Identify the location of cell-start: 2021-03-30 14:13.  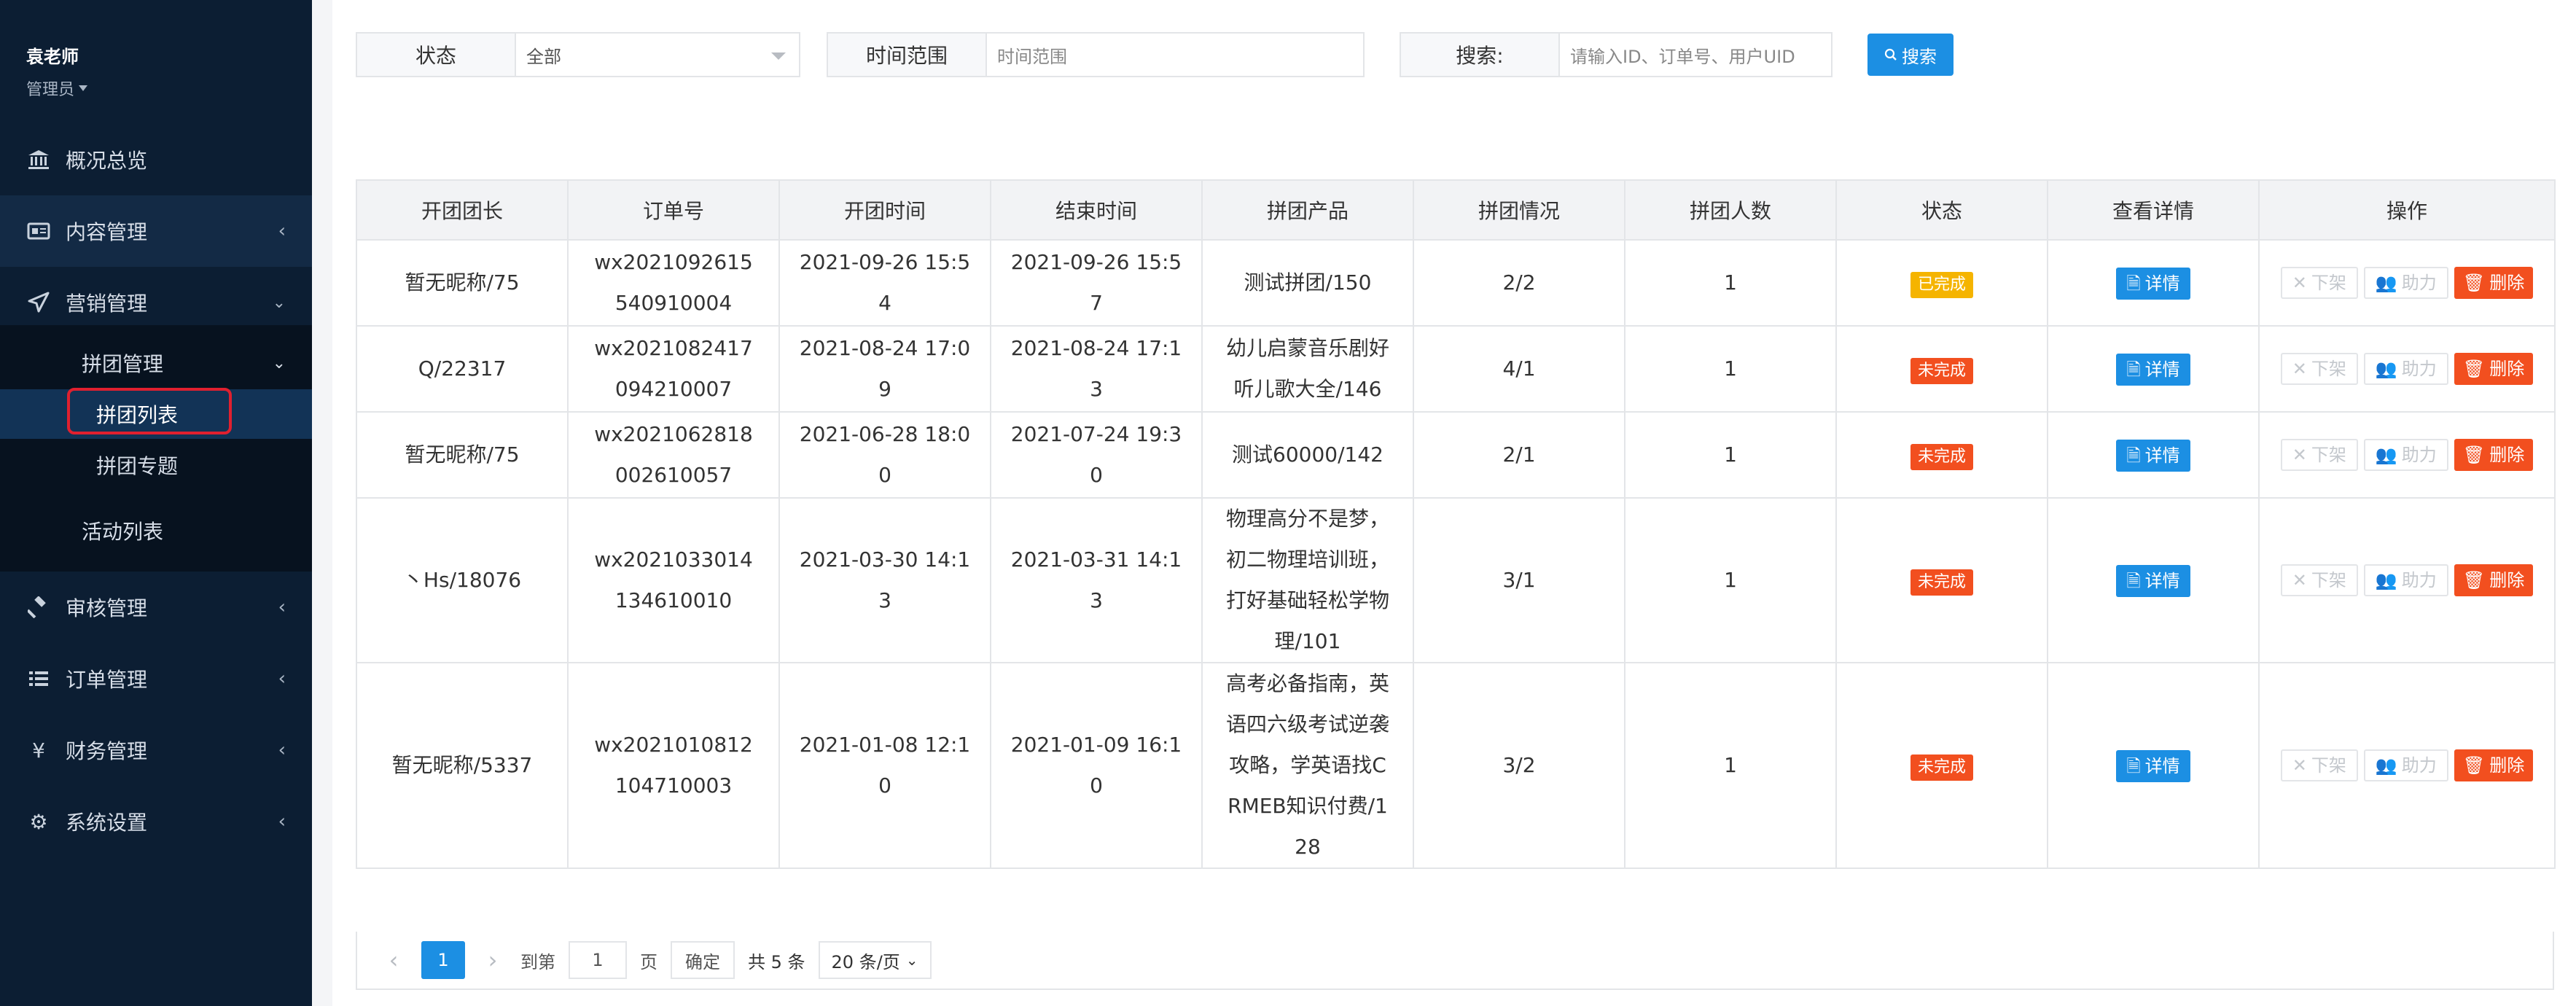
(885, 580).